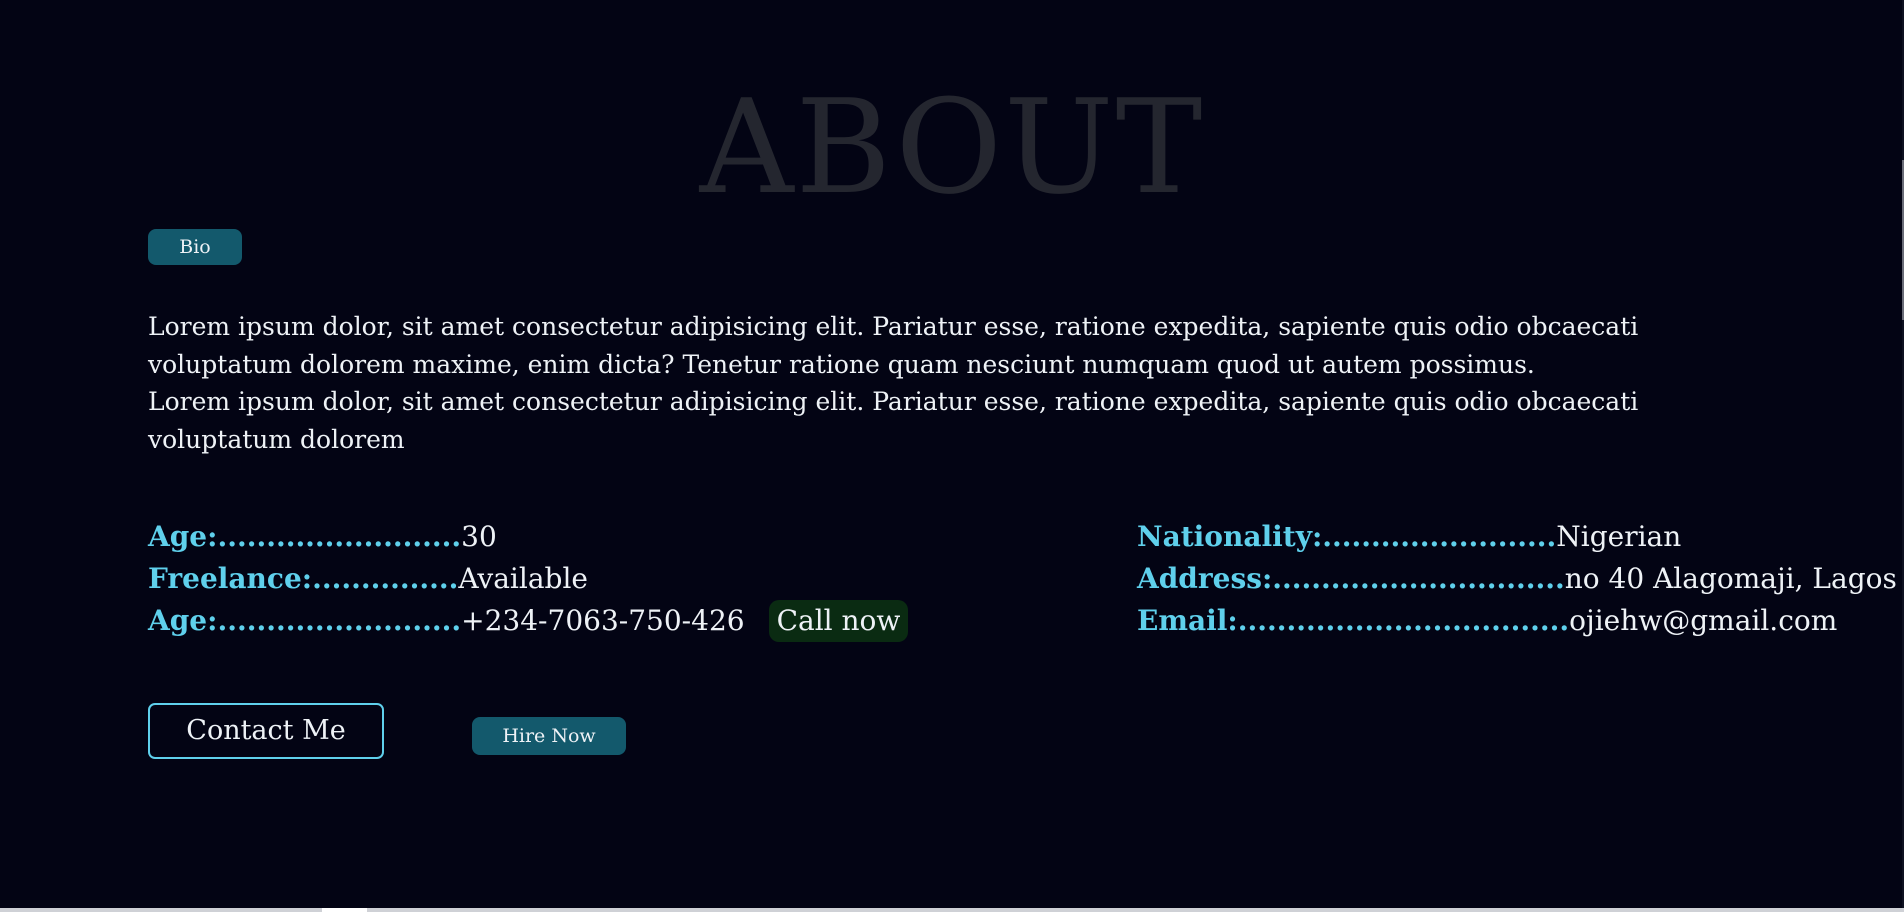 The height and width of the screenshot is (912, 1904). Describe the element at coordinates (266, 731) in the screenshot. I see `contact-me-button: Contact Me` at that location.